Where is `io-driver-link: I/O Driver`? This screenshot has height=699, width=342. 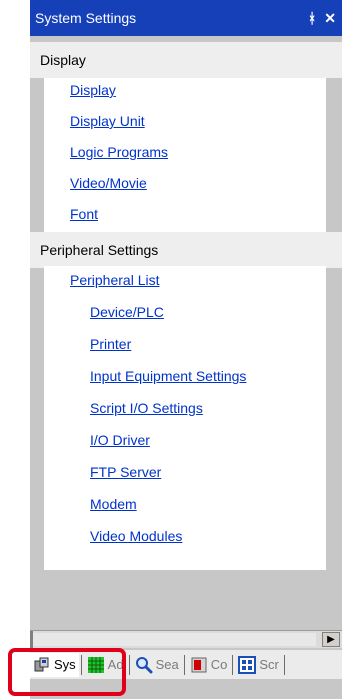 io-driver-link: I/O Driver is located at coordinates (120, 440).